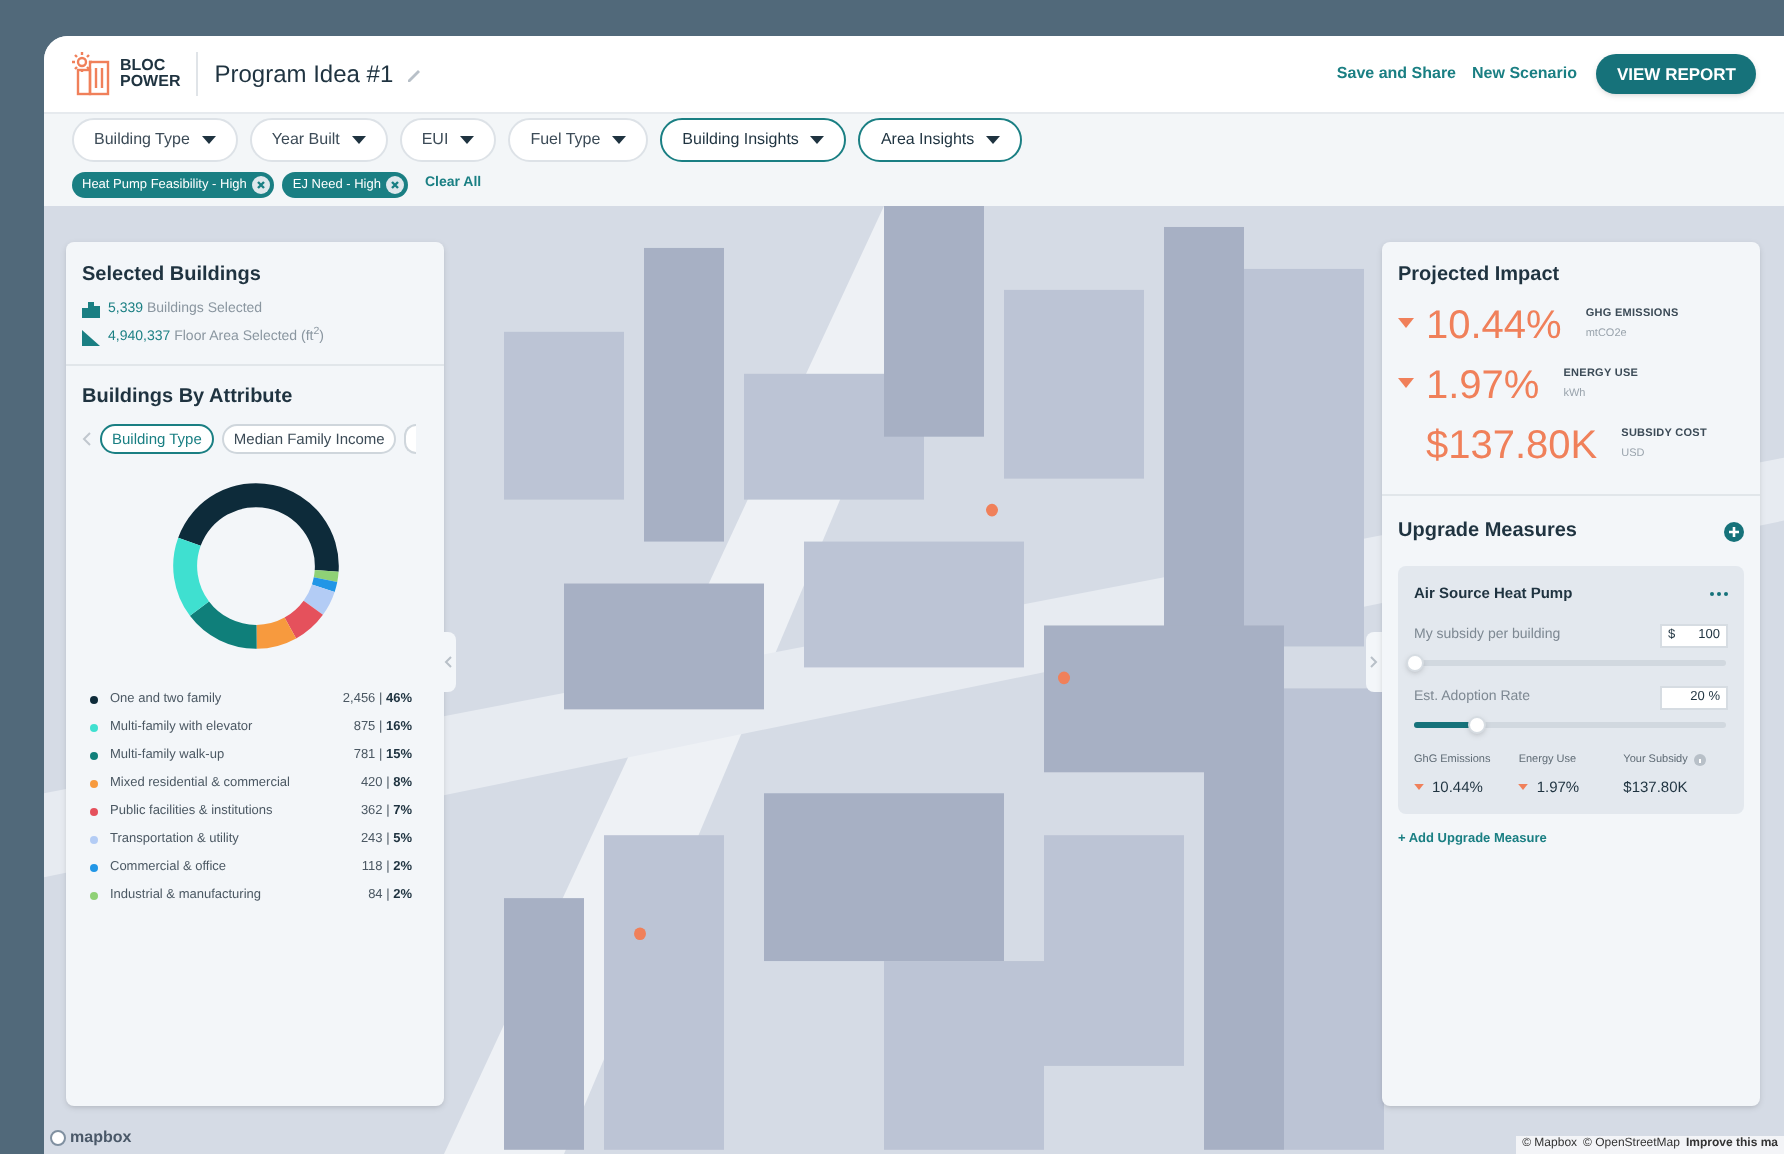 The height and width of the screenshot is (1154, 1784). Describe the element at coordinates (1524, 74) in the screenshot. I see `header-link: New Scenario` at that location.